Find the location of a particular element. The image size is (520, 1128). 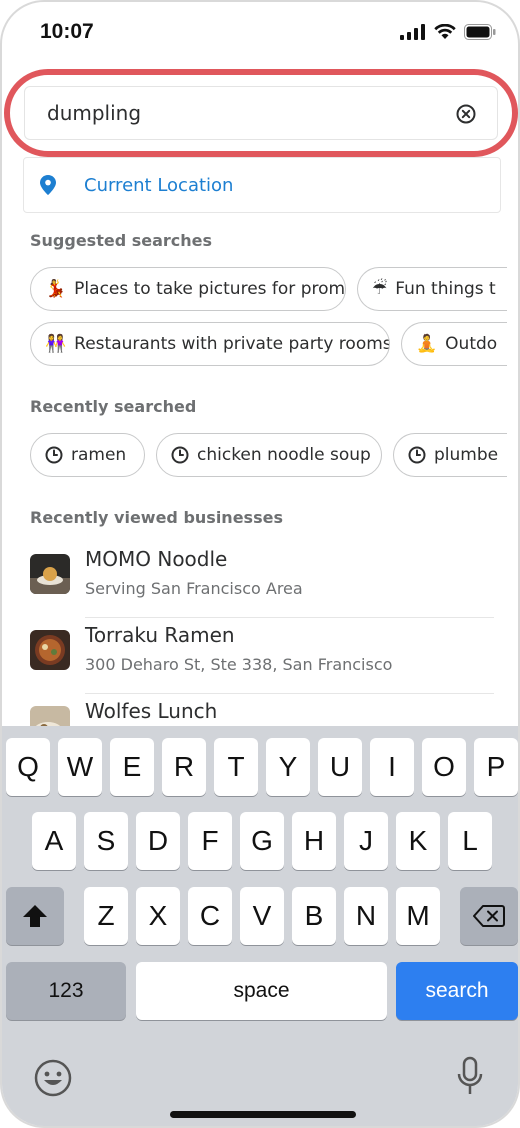

wifi-icon is located at coordinates (445, 31).